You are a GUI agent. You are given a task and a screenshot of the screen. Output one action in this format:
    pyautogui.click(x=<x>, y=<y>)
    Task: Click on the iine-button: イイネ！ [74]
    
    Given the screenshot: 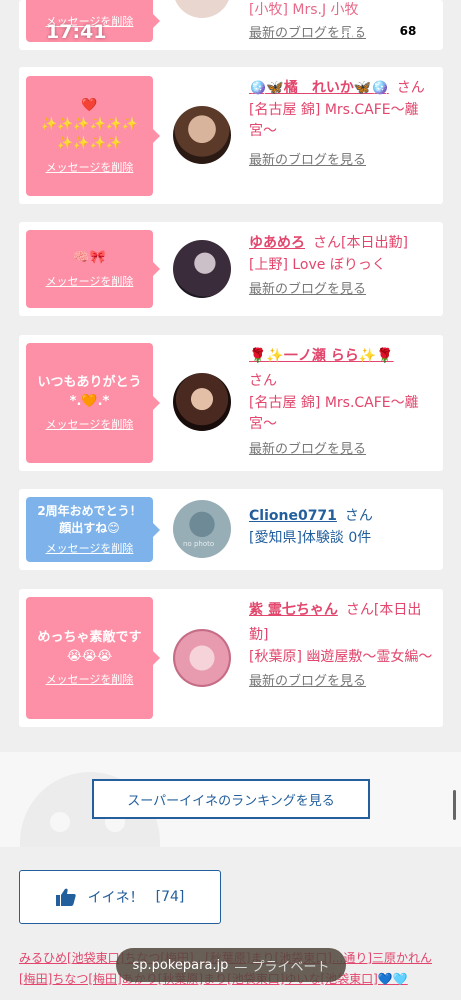 What is the action you would take?
    pyautogui.click(x=120, y=897)
    